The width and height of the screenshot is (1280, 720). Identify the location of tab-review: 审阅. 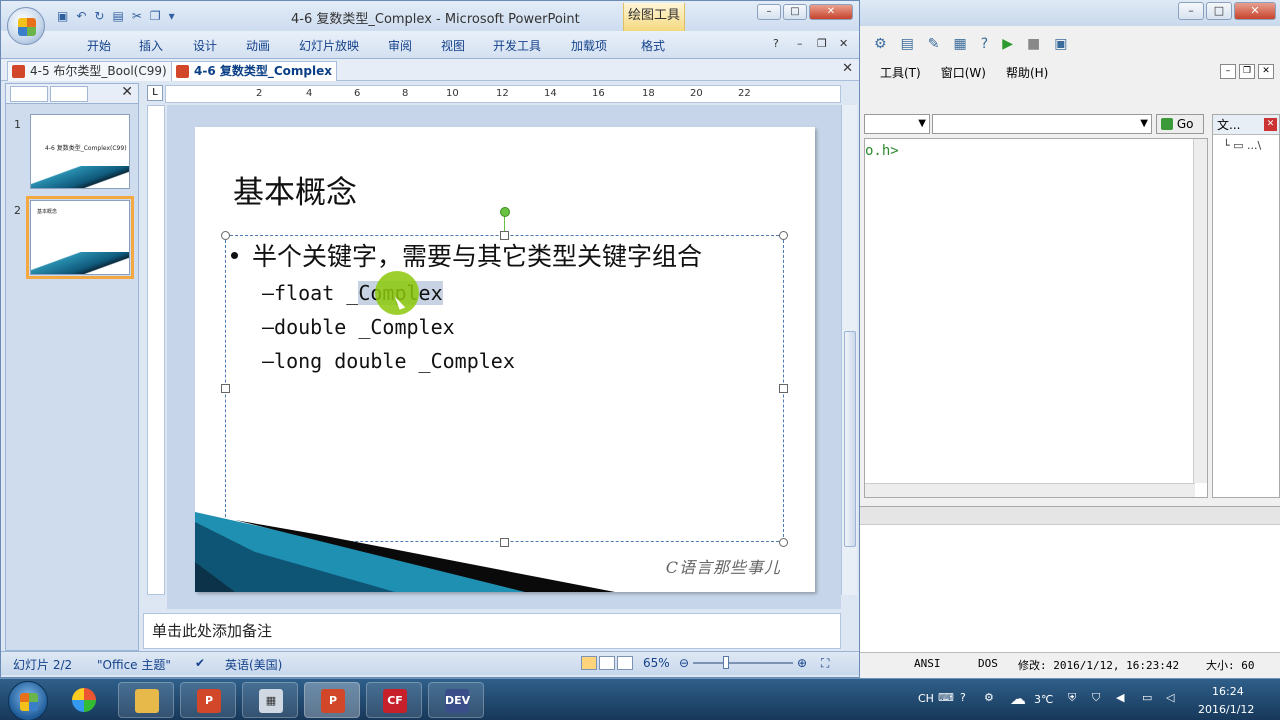
(400, 45).